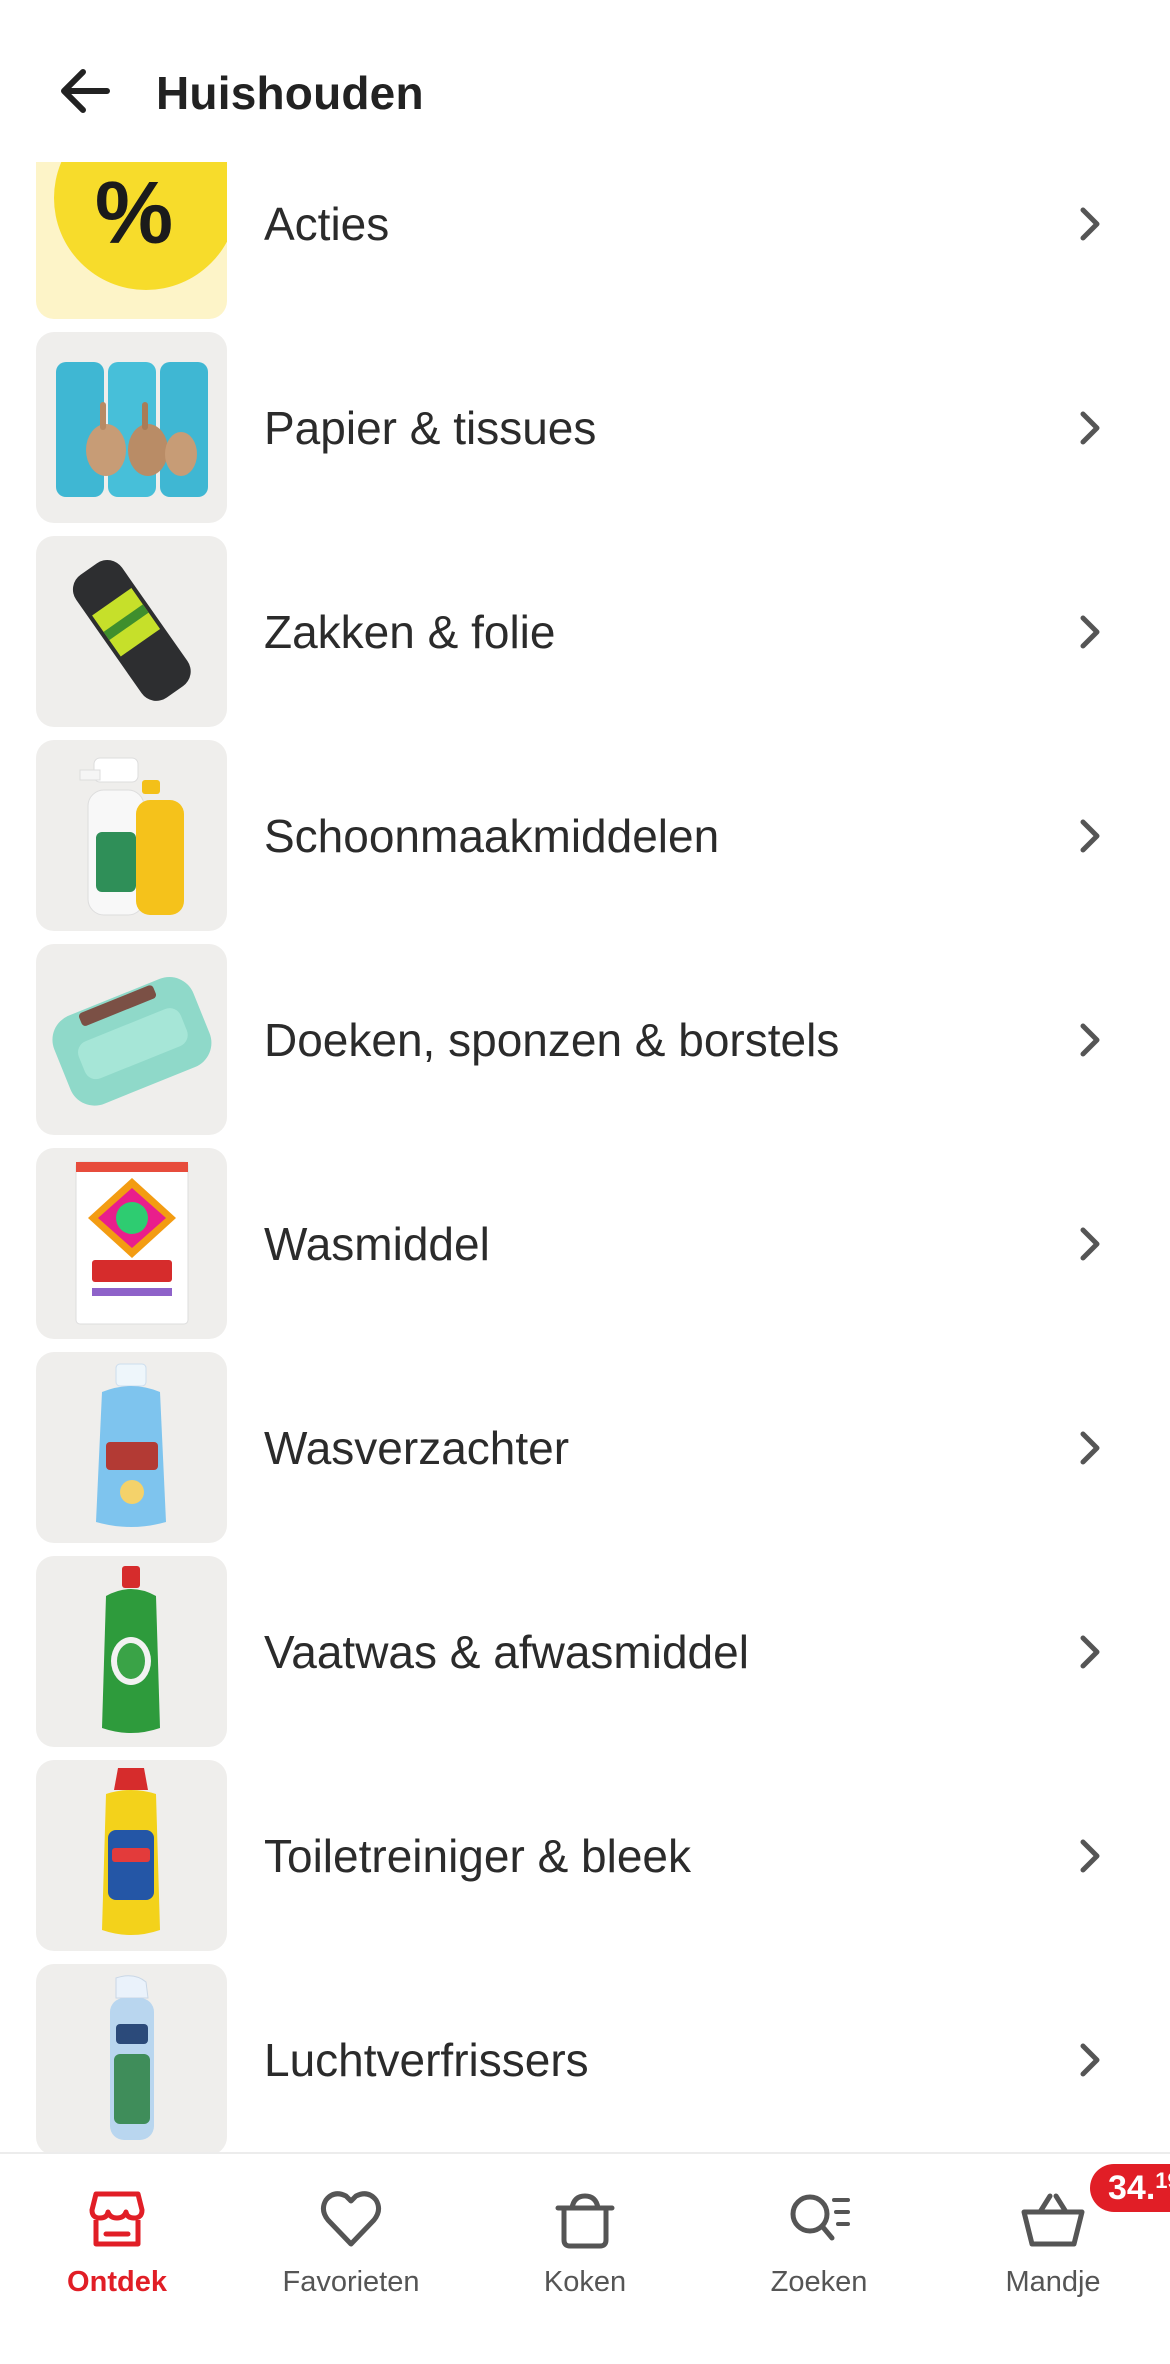 This screenshot has width=1170, height=2364. I want to click on basket-icon, so click(1053, 2219).